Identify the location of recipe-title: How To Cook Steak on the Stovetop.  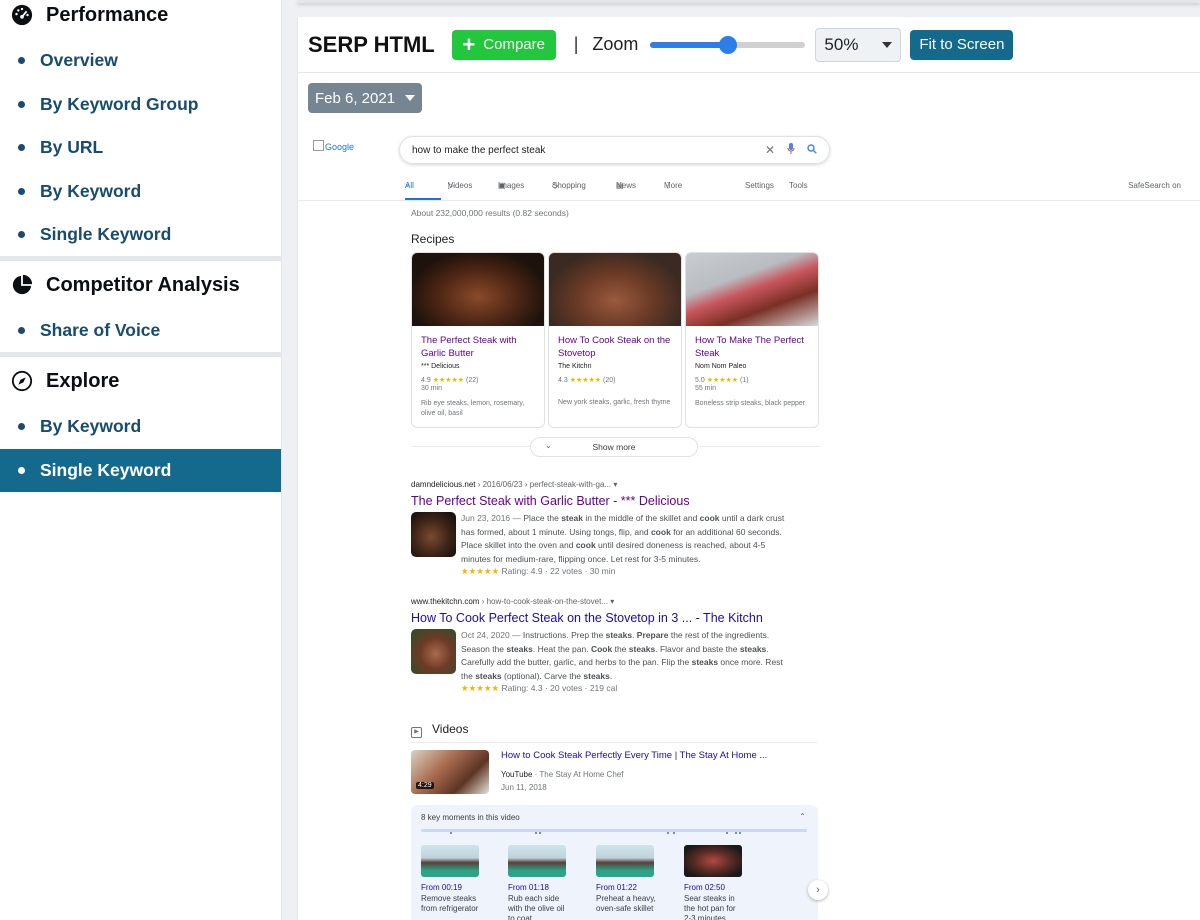
(614, 347).